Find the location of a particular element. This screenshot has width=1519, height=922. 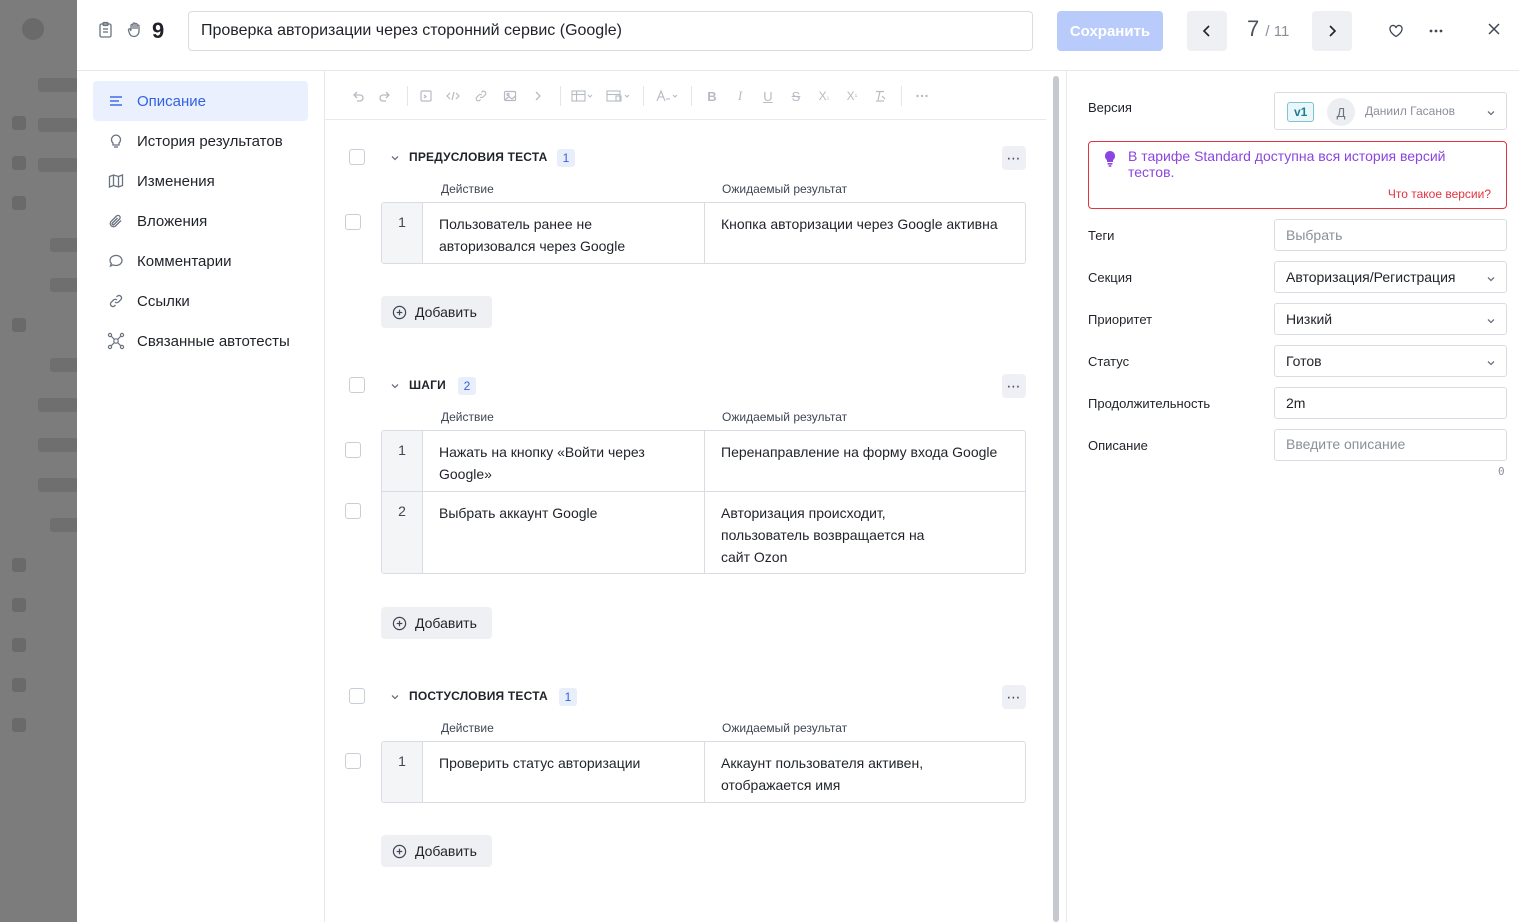

plus-circle-icon is located at coordinates (399, 851).